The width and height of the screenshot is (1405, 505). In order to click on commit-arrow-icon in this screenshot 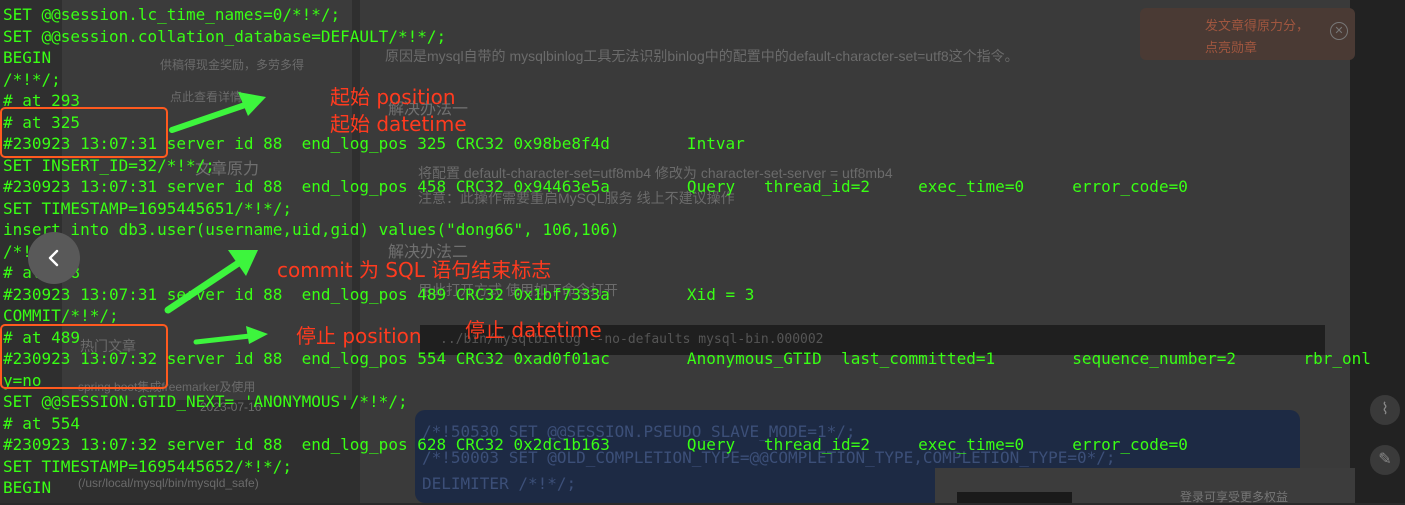, I will do `click(211, 282)`.